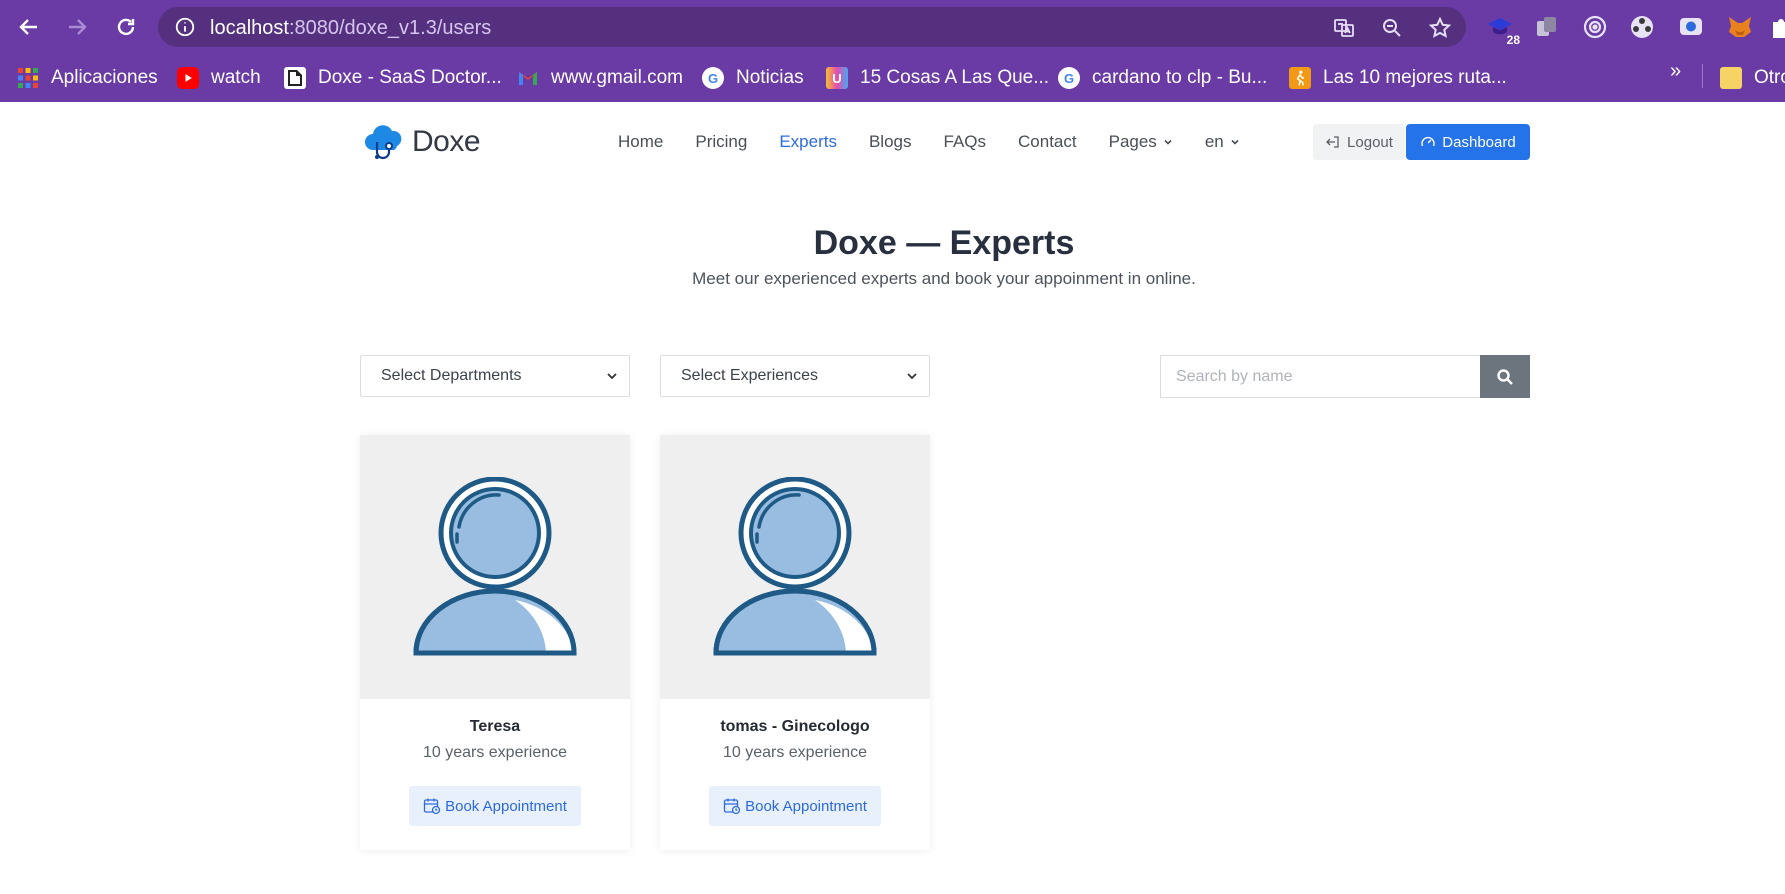 Image resolution: width=1785 pixels, height=894 pixels. What do you see at coordinates (351, 28) in the screenshot?
I see `url-text: localhost:8080/doxe_v1.3/users` at bounding box center [351, 28].